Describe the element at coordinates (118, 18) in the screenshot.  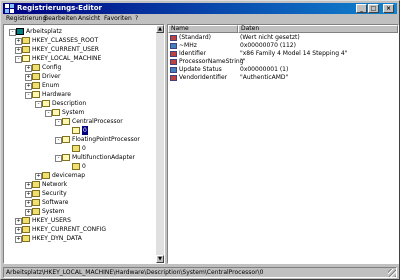
I see `menu-favoriten: Favoriten` at that location.